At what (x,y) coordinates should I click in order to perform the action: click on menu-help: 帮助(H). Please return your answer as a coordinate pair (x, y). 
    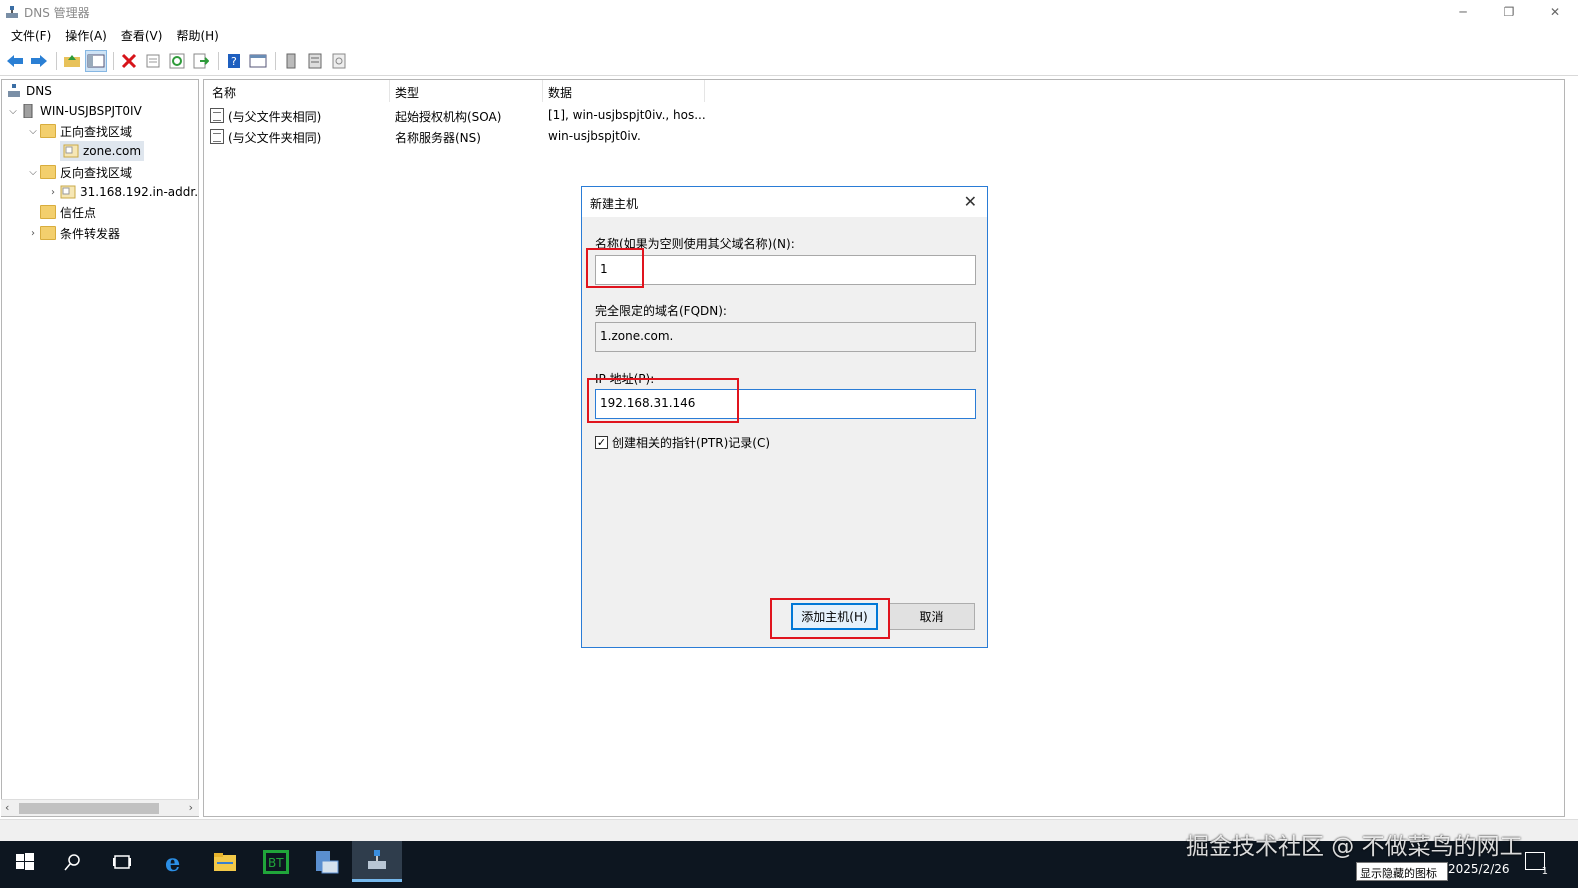
    Looking at the image, I should click on (197, 35).